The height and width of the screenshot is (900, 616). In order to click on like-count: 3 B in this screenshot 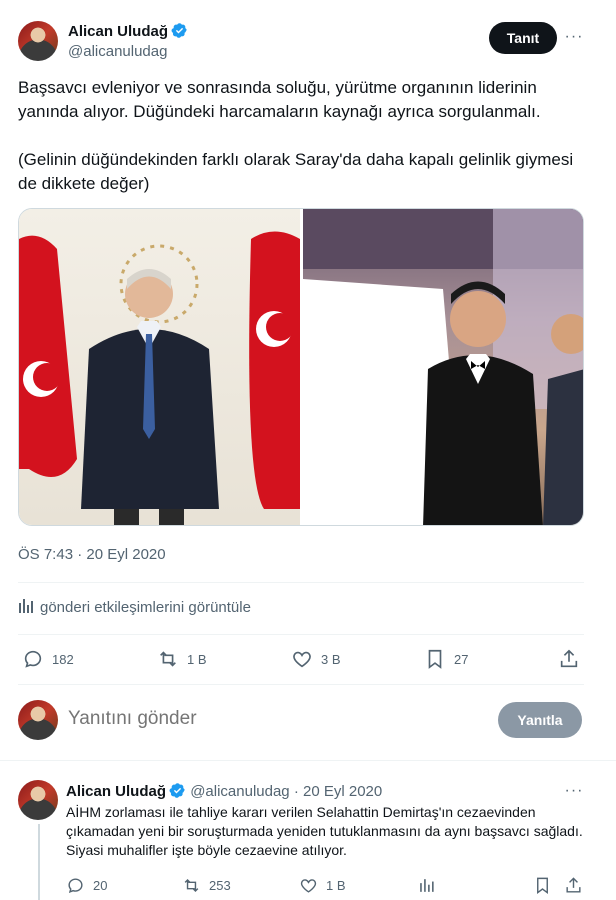, I will do `click(331, 659)`.